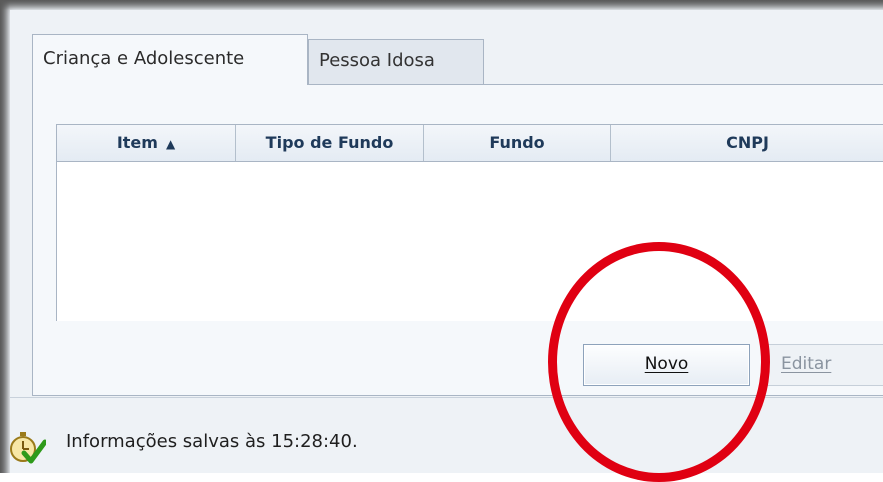  Describe the element at coordinates (517, 143) in the screenshot. I see `column-header-fundo: Fundo` at that location.